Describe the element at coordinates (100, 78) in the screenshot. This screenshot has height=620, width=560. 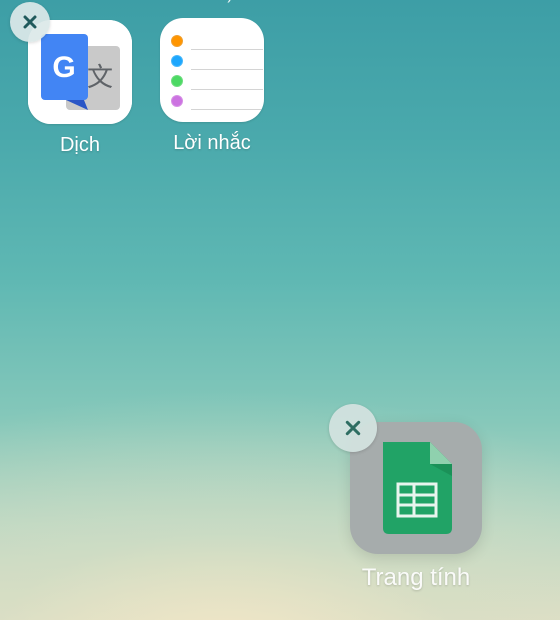
I see `svg-text: 文` at that location.